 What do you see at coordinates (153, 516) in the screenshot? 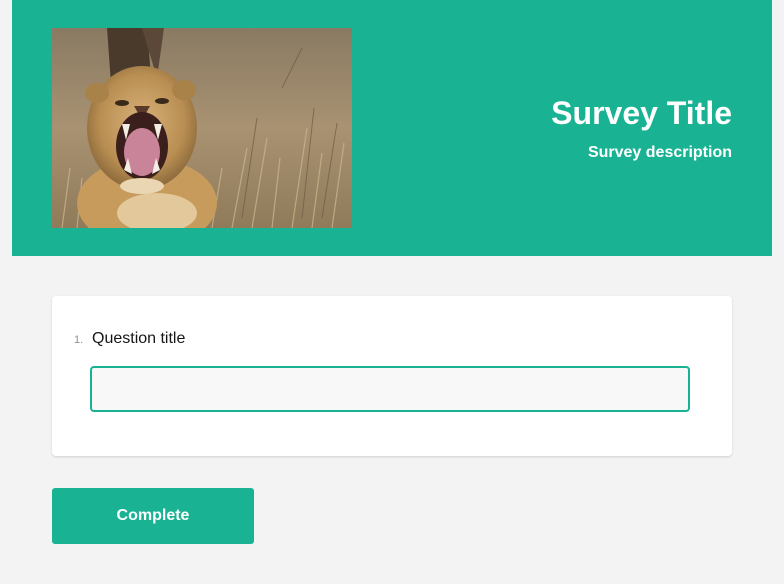
I see `complete-button: Complete` at bounding box center [153, 516].